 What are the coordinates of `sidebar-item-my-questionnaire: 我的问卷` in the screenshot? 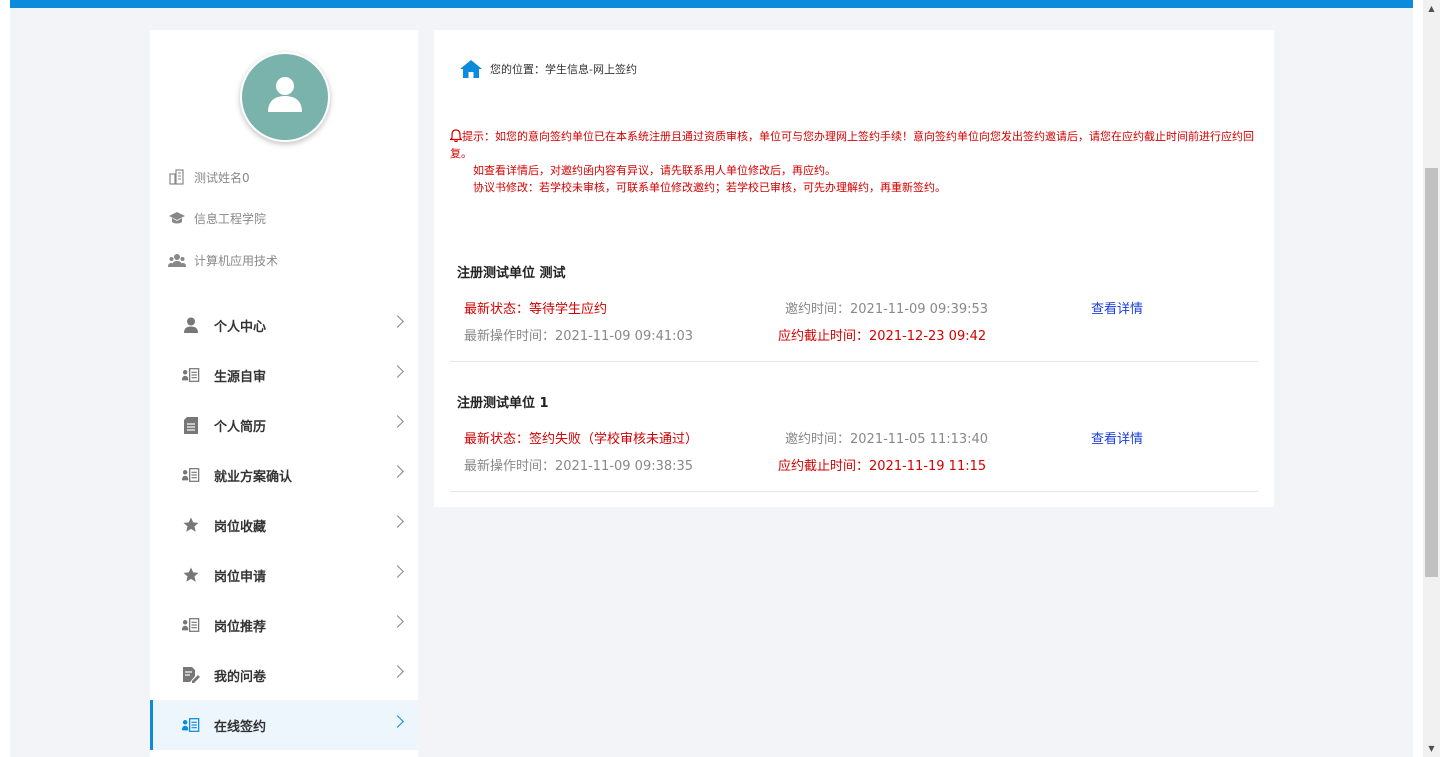 It's located at (284, 675).